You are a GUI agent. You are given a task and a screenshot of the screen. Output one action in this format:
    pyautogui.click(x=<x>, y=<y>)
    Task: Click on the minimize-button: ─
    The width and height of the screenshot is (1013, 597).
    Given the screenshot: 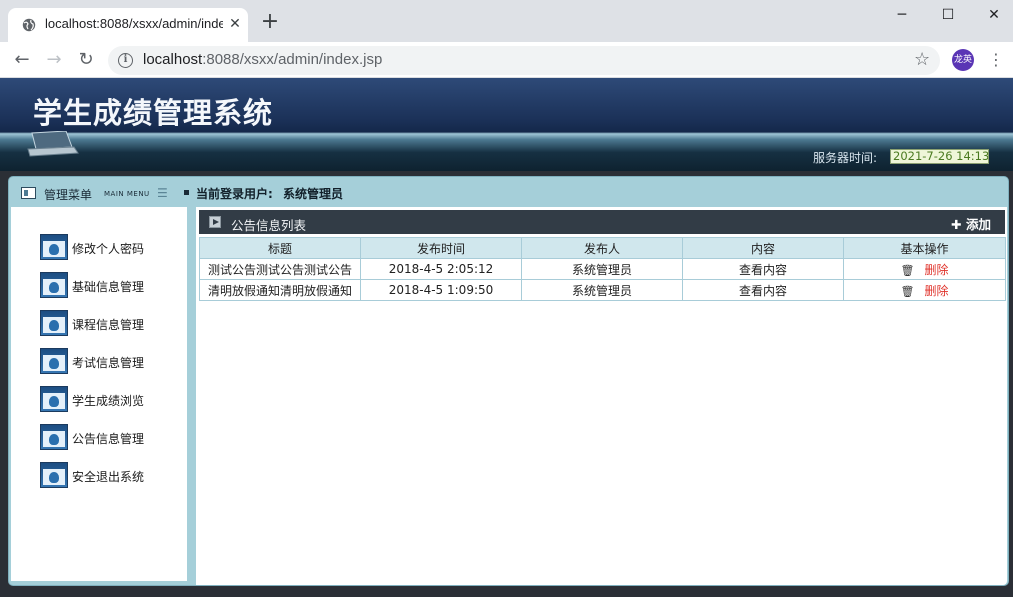 What is the action you would take?
    pyautogui.click(x=902, y=15)
    